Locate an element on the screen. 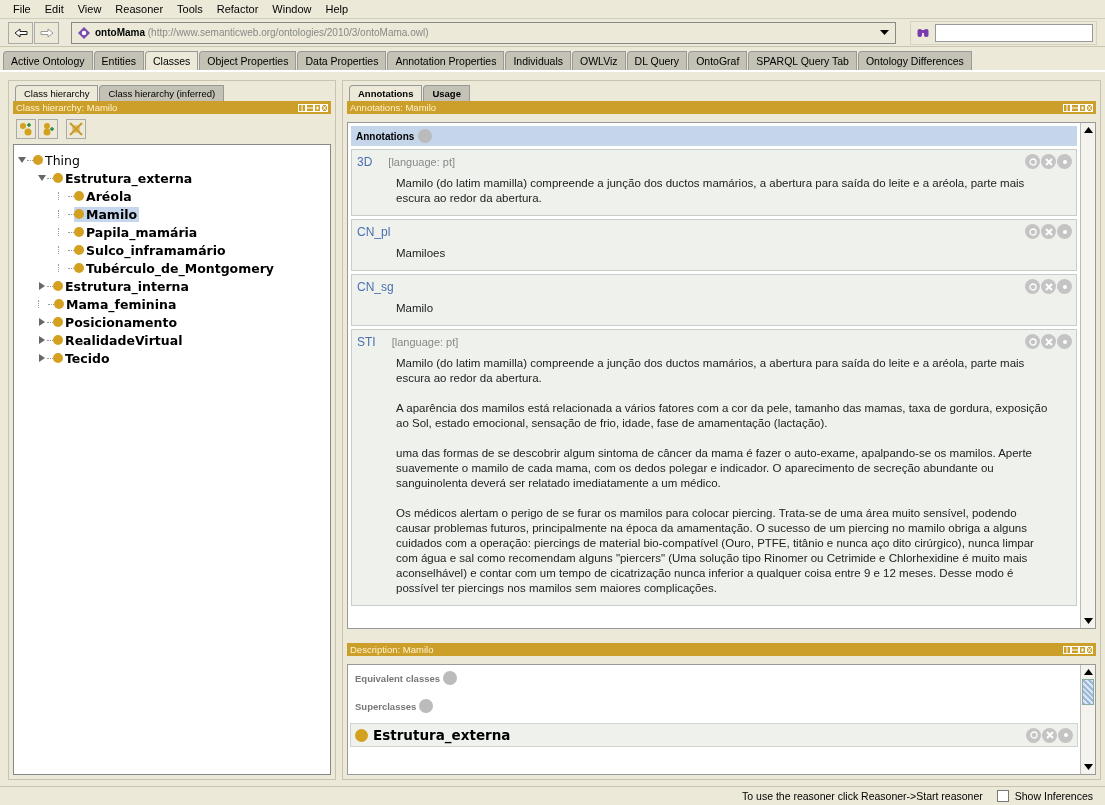 The width and height of the screenshot is (1105, 805). ontology-selector: ontoMama (http://www.semanticweb.org/ontologies/2010/3/ontoMama.owl) is located at coordinates (483, 32).